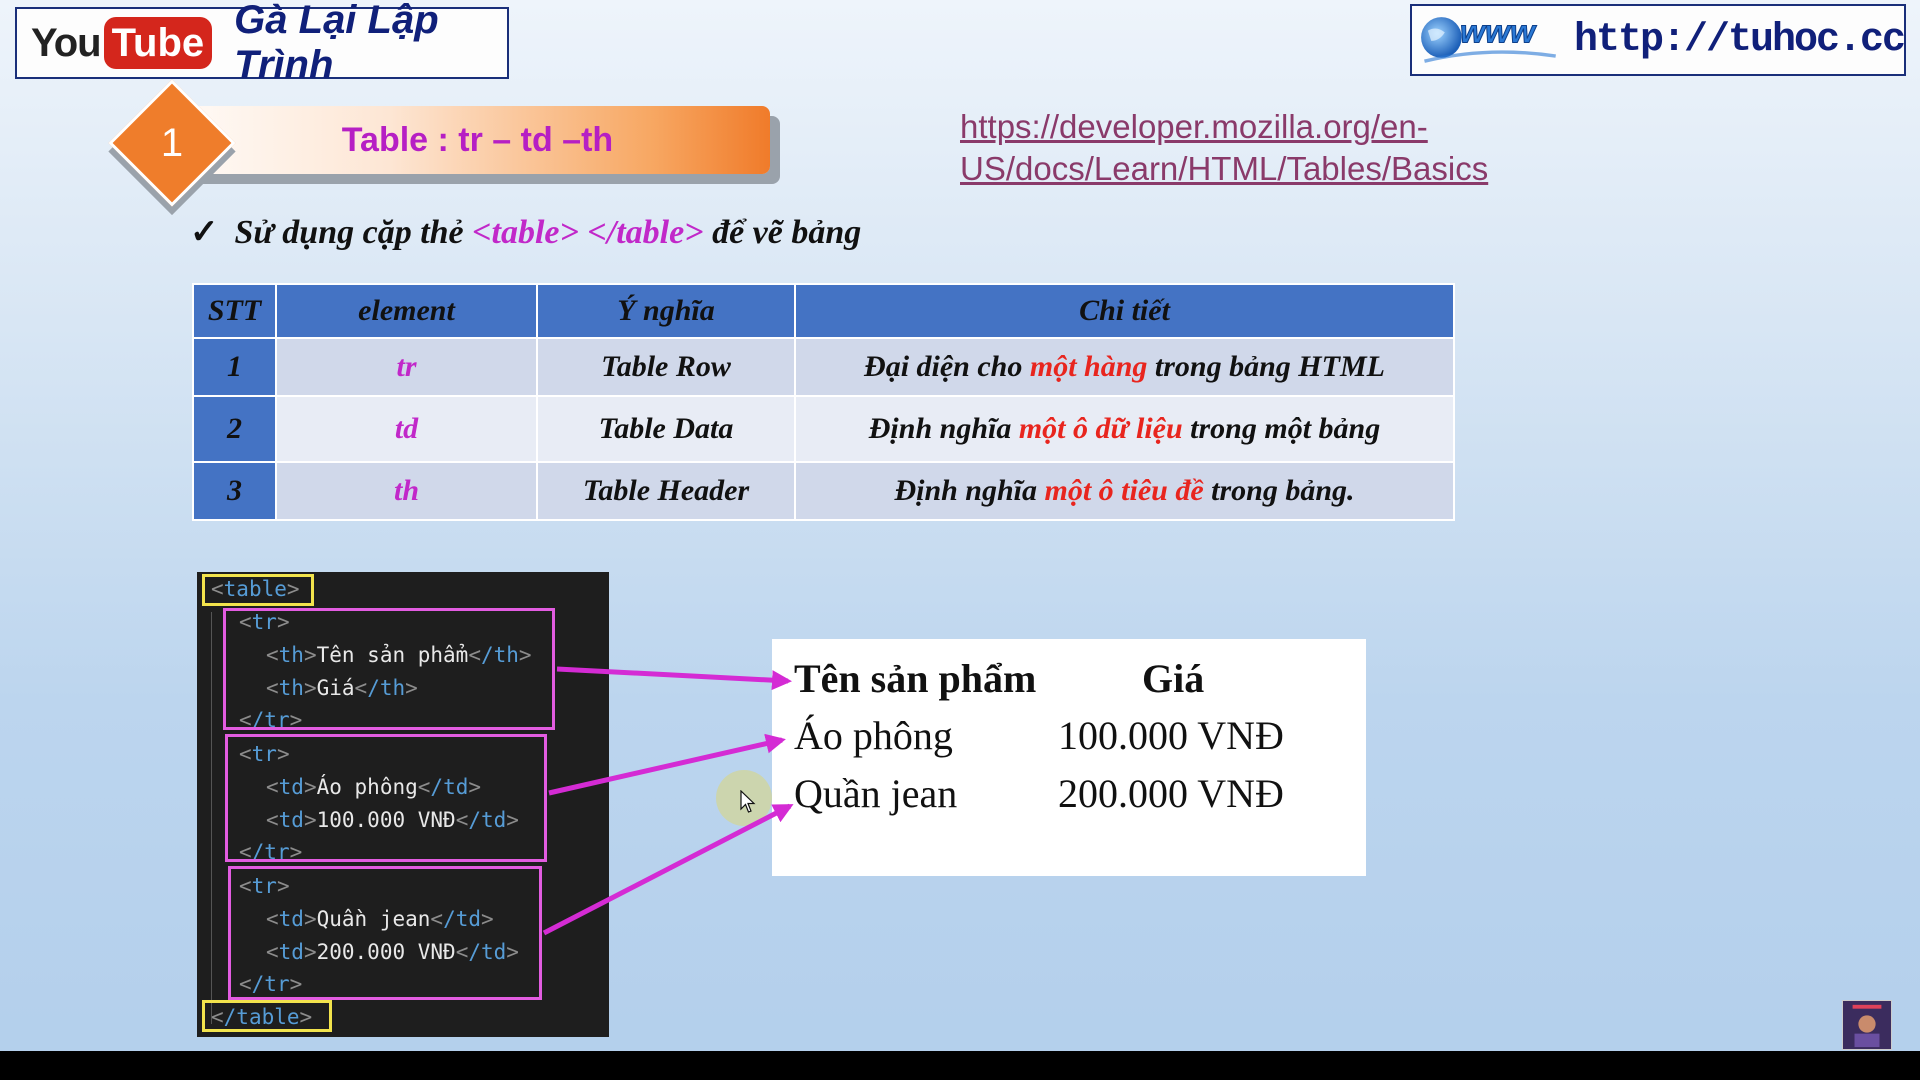 The height and width of the screenshot is (1080, 1920). I want to click on cell-element: th, so click(406, 491).